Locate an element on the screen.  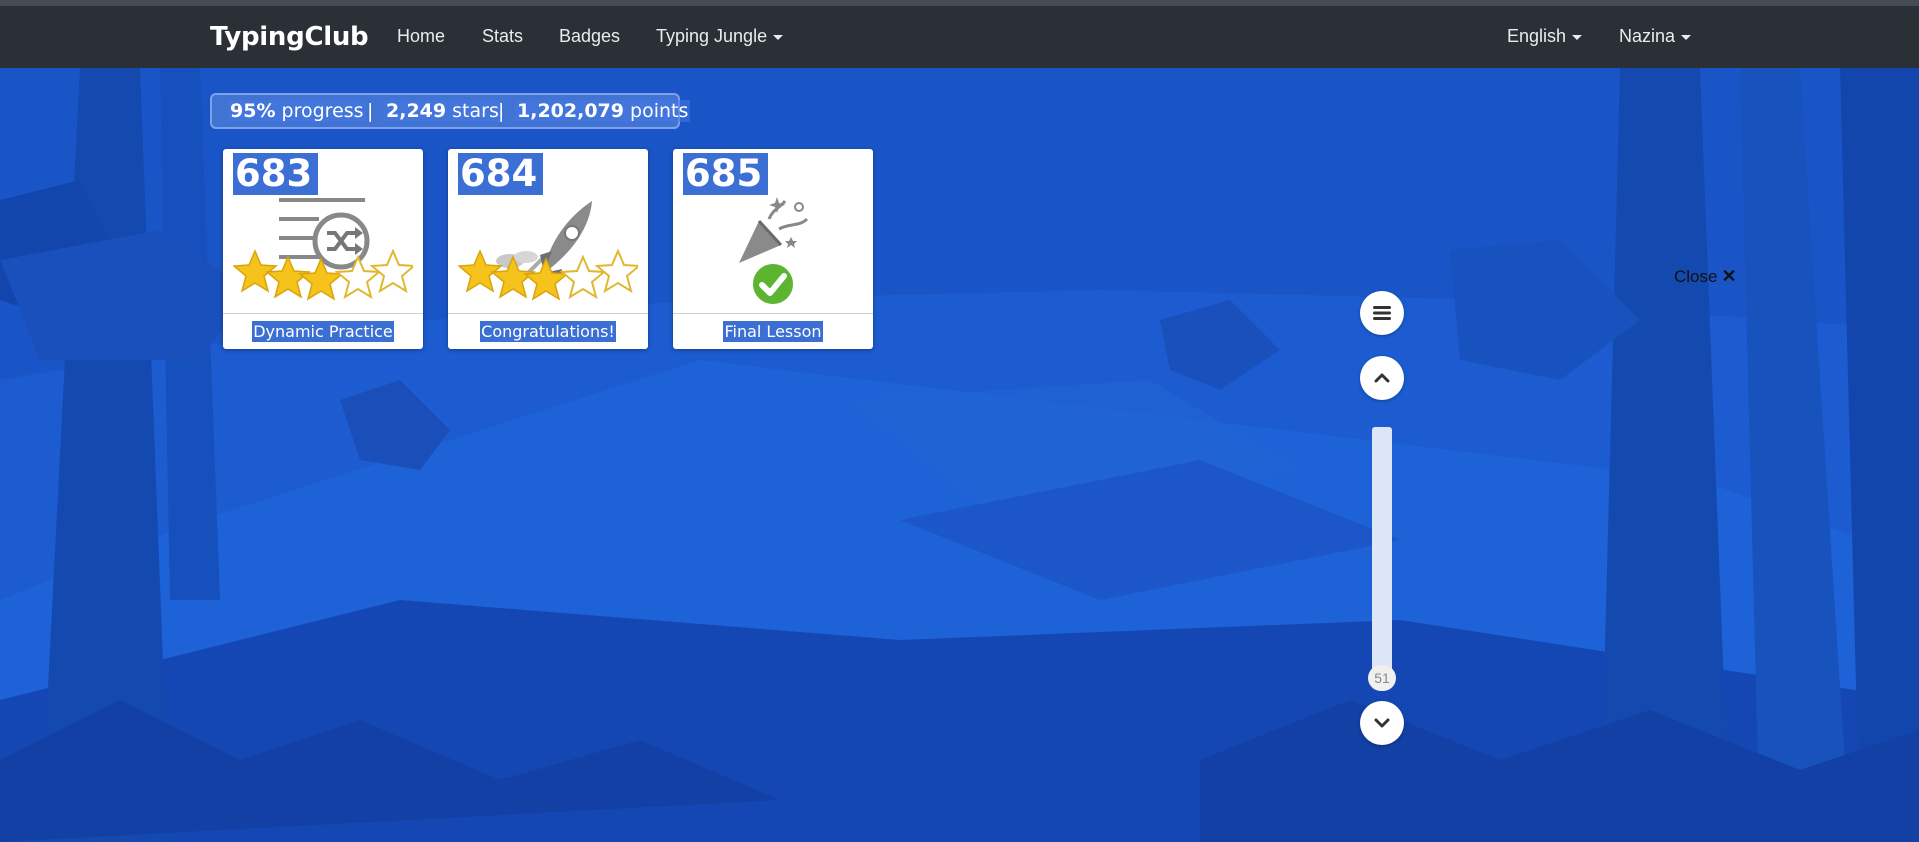
stars-stat: 2,249 stars is located at coordinates (442, 111).